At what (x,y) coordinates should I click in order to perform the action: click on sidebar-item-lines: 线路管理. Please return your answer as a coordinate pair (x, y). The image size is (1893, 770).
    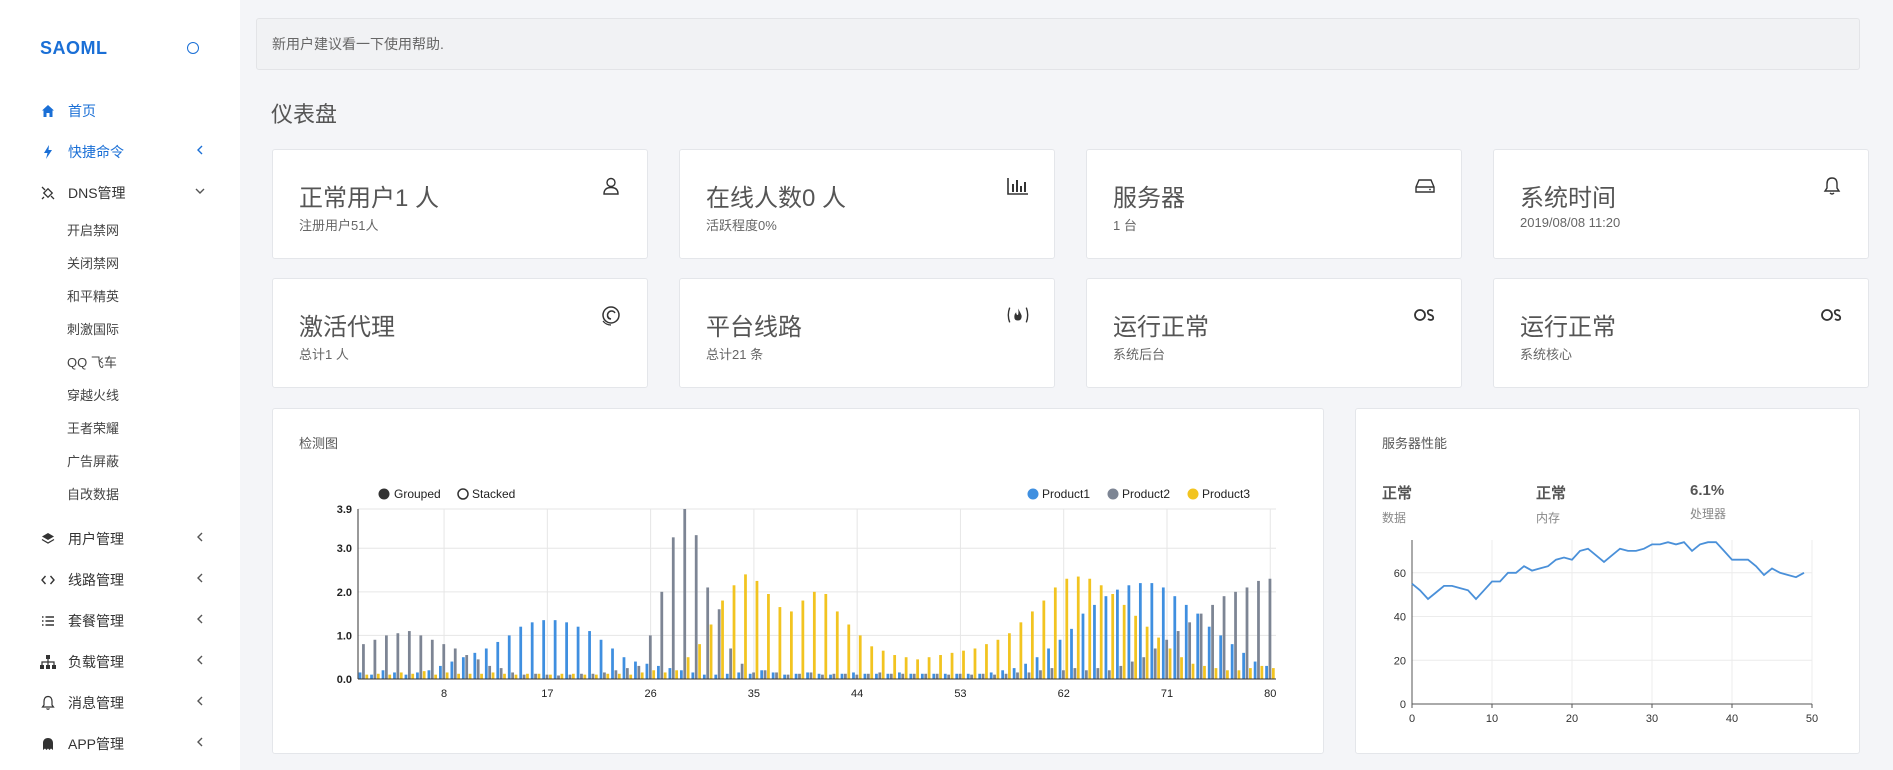
    Looking at the image, I should click on (120, 579).